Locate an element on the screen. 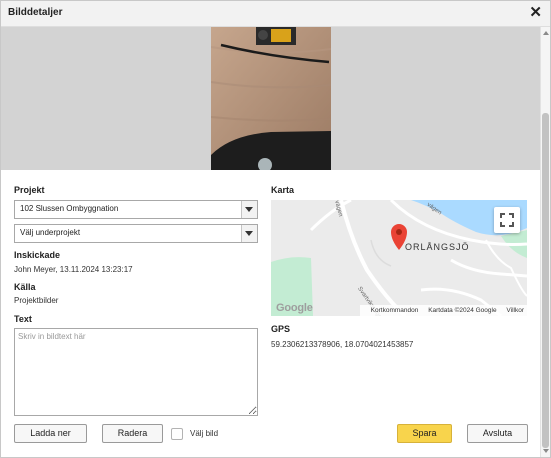  select-image-label: Välj bild is located at coordinates (204, 433).